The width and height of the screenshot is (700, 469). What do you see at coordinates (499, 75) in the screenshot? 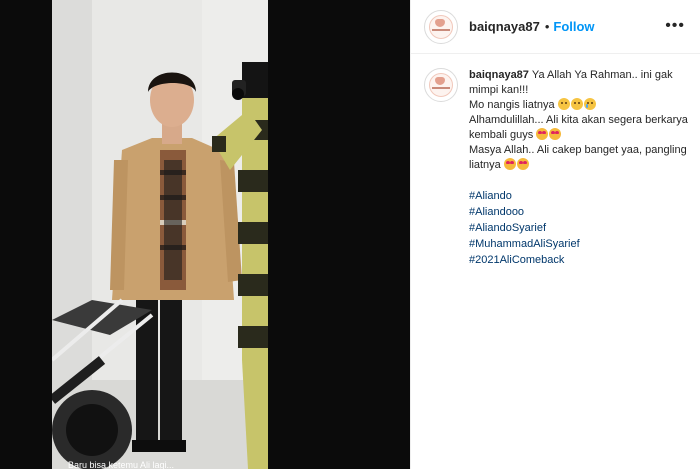
I see `caption-username: baiqnaya87` at bounding box center [499, 75].